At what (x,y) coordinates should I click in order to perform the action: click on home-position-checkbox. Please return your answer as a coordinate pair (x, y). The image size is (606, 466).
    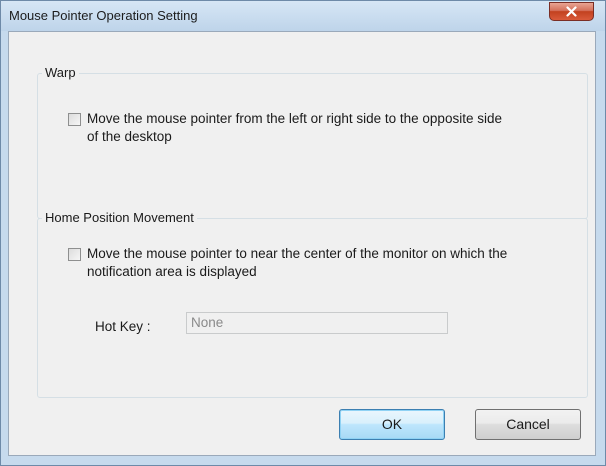
    Looking at the image, I should click on (74, 254).